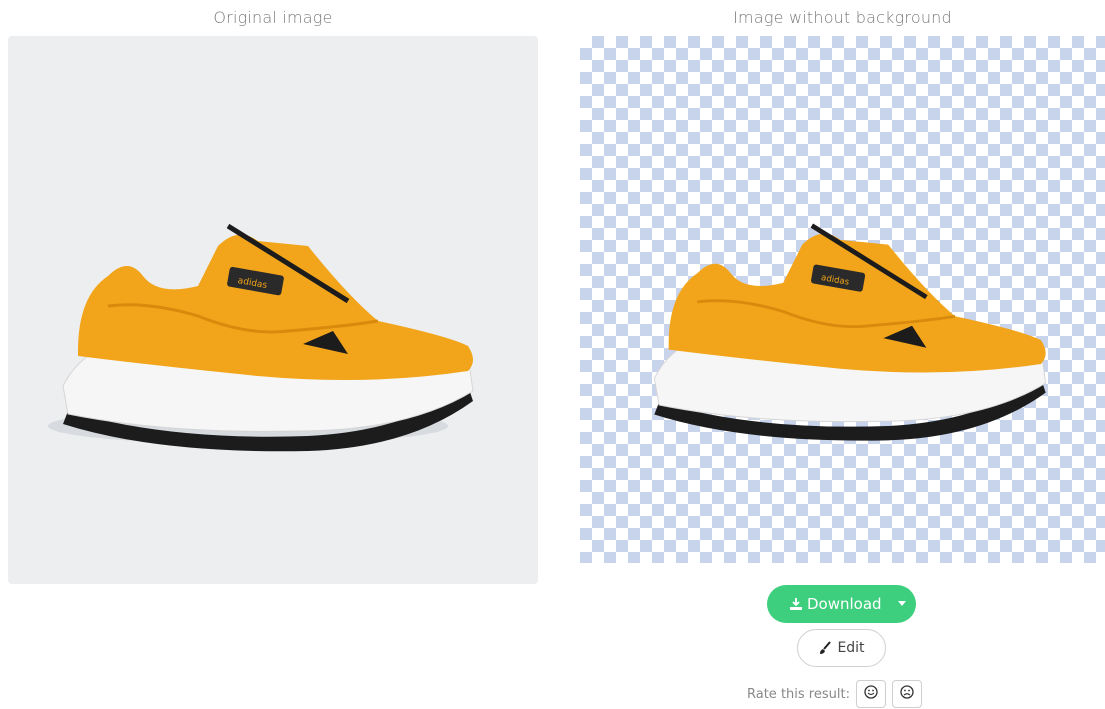 Image resolution: width=1105 pixels, height=709 pixels. What do you see at coordinates (825, 648) in the screenshot?
I see `brush-icon` at bounding box center [825, 648].